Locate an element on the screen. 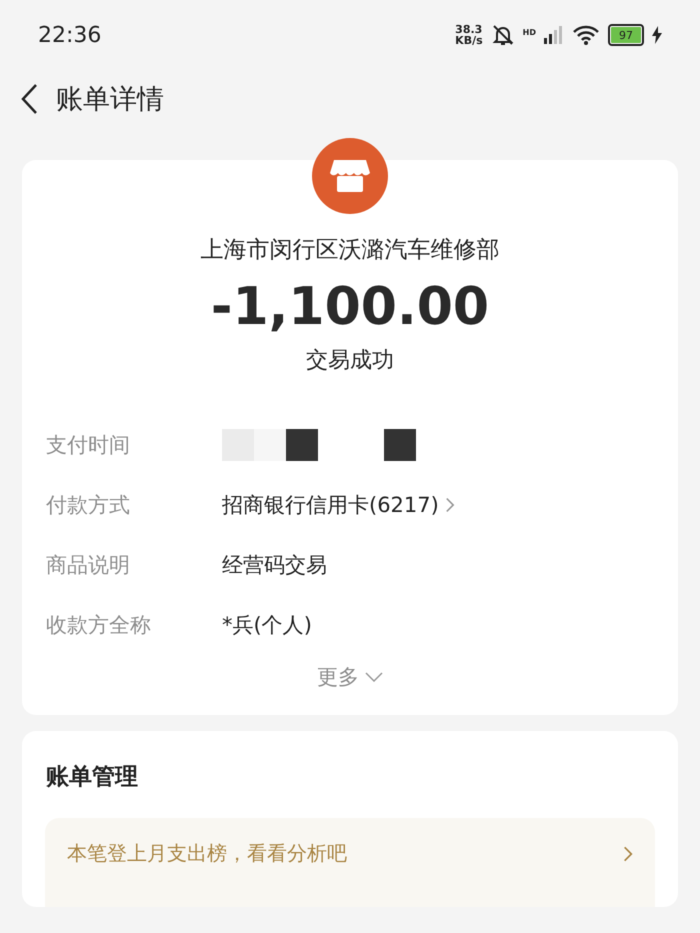  detail-label: 收款方全称 is located at coordinates (99, 625).